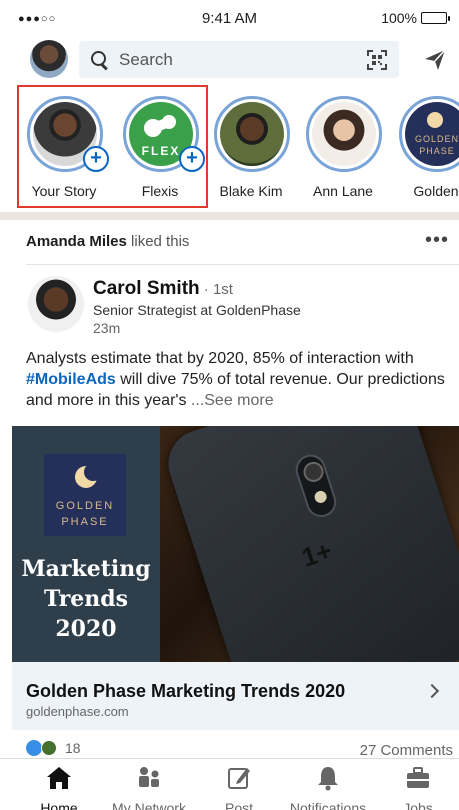  What do you see at coordinates (437, 240) in the screenshot?
I see `more-options-icon: •••` at bounding box center [437, 240].